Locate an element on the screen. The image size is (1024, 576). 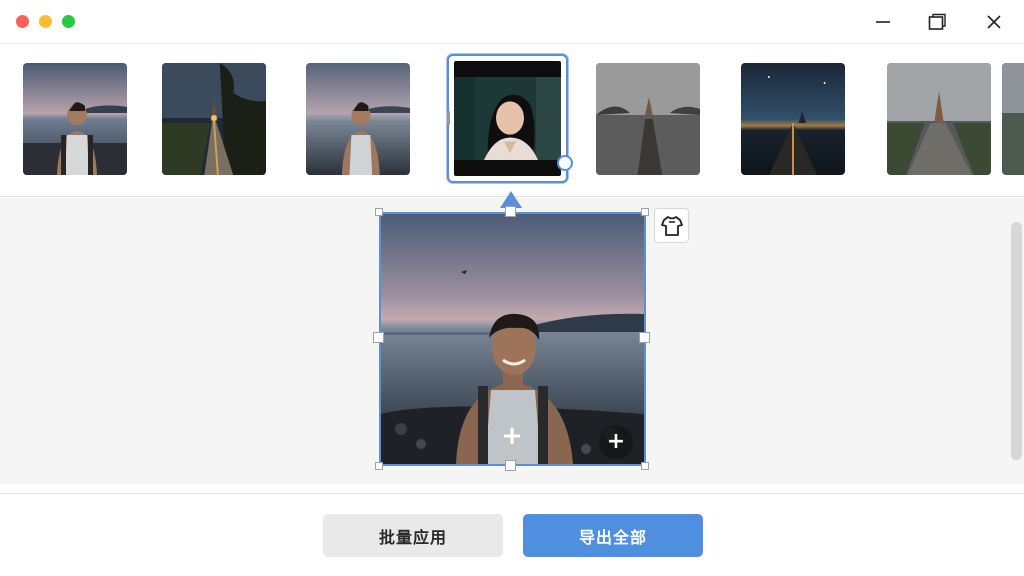
shirt-icon is located at coordinates (671, 225).